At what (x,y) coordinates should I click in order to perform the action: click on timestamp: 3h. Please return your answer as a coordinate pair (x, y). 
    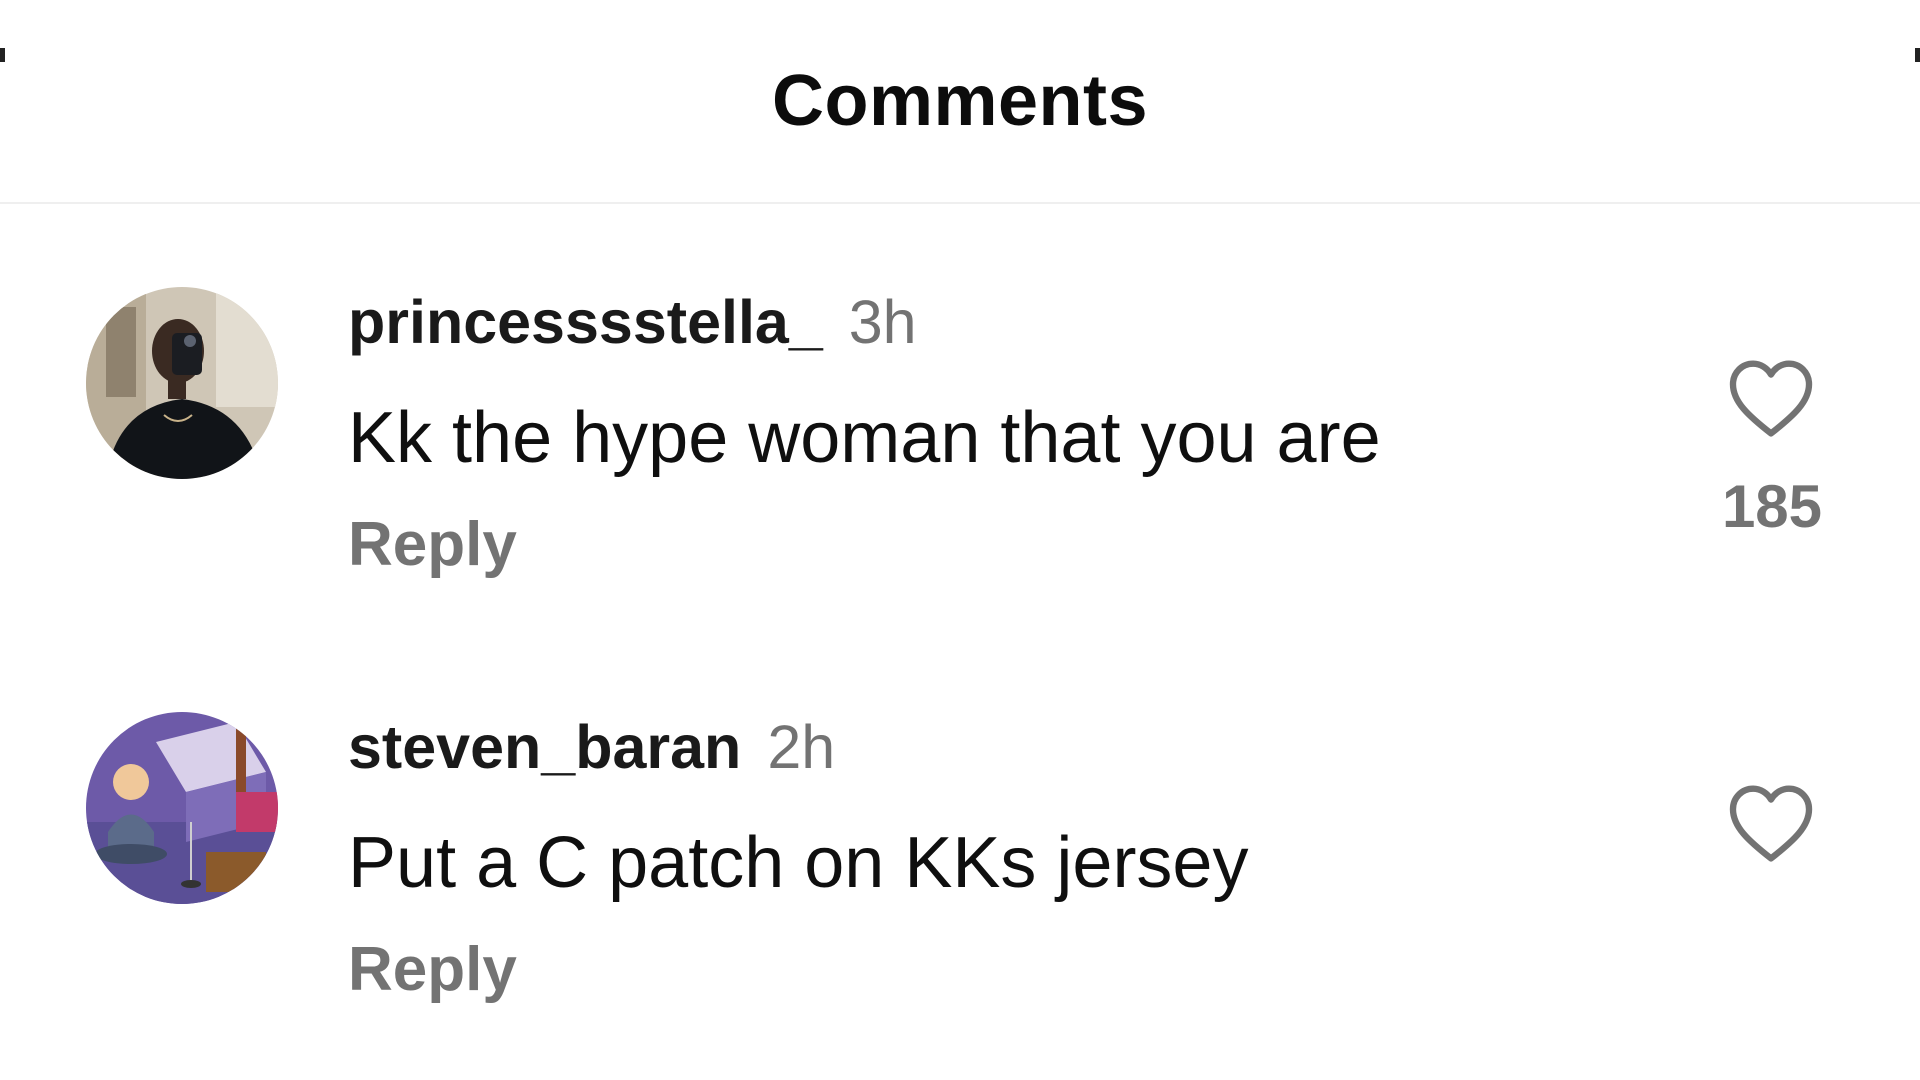
    Looking at the image, I should click on (882, 322).